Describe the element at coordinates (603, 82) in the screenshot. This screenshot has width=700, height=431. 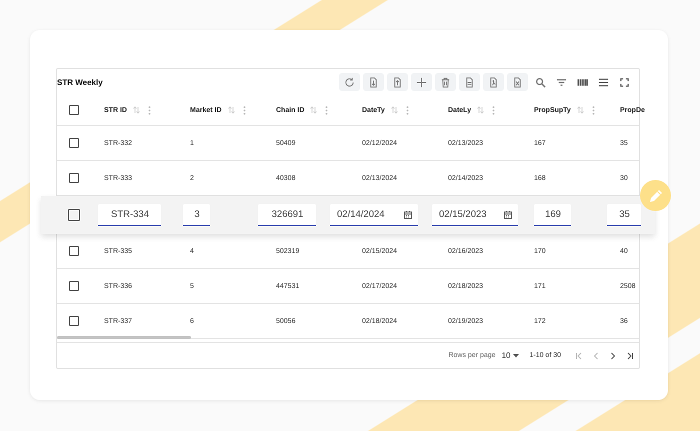
I see `menu-icon` at that location.